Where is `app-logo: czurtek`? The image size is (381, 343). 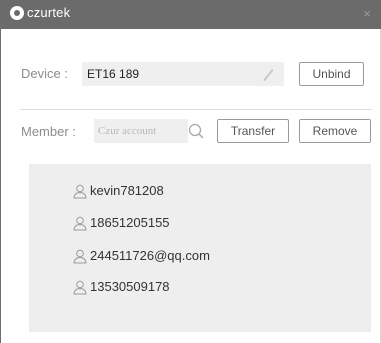 app-logo: czurtek is located at coordinates (40, 13).